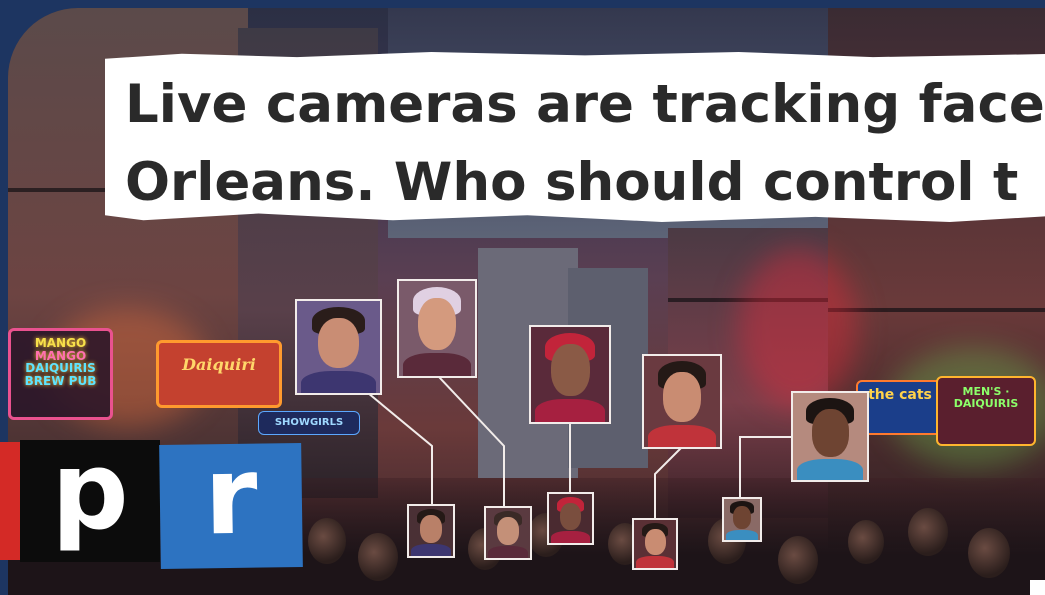 This screenshot has height=595, width=1045. What do you see at coordinates (90, 491) in the screenshot?
I see `npr-logo-letter: p` at bounding box center [90, 491].